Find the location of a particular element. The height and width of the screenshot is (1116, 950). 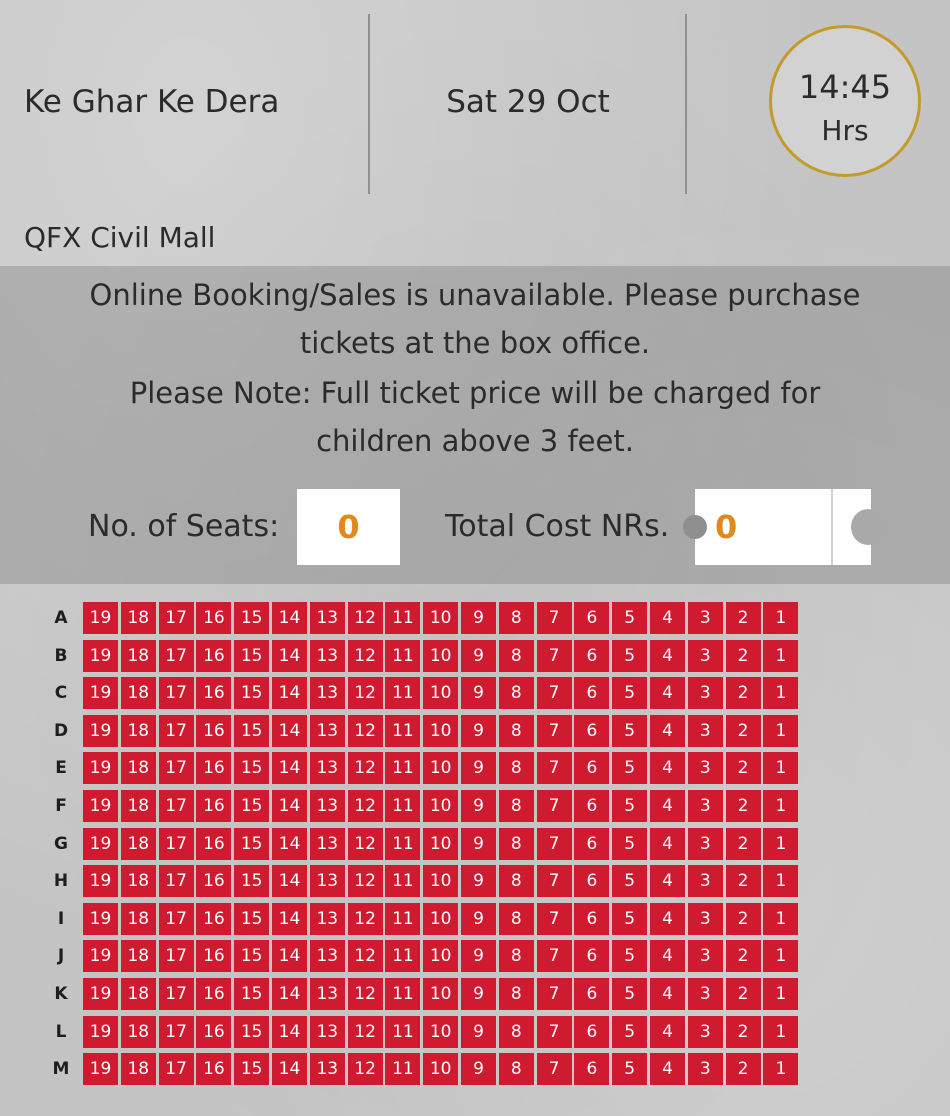

seat-c7: 7 is located at coordinates (554, 693).